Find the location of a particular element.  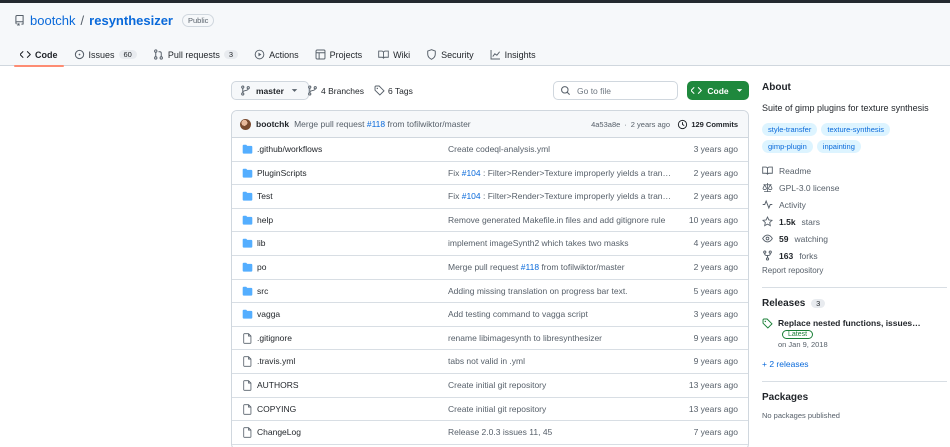

tab-label: Projects is located at coordinates (346, 54).